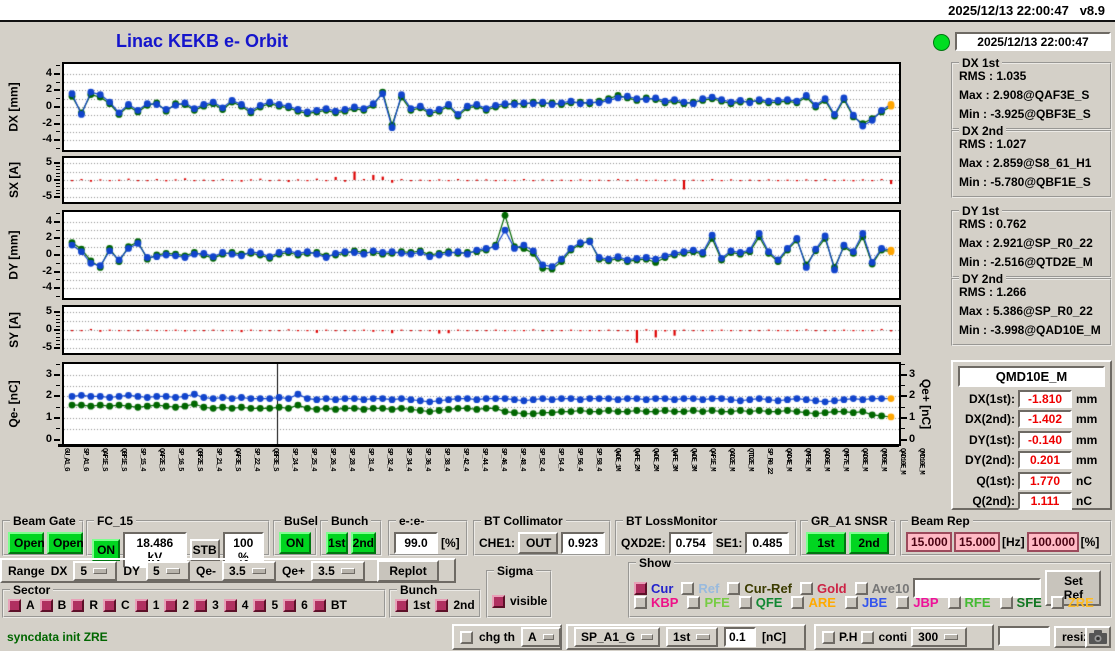  I want to click on qmd-row-dx1: DX(1st): -1.810 mm, so click(1033, 398).